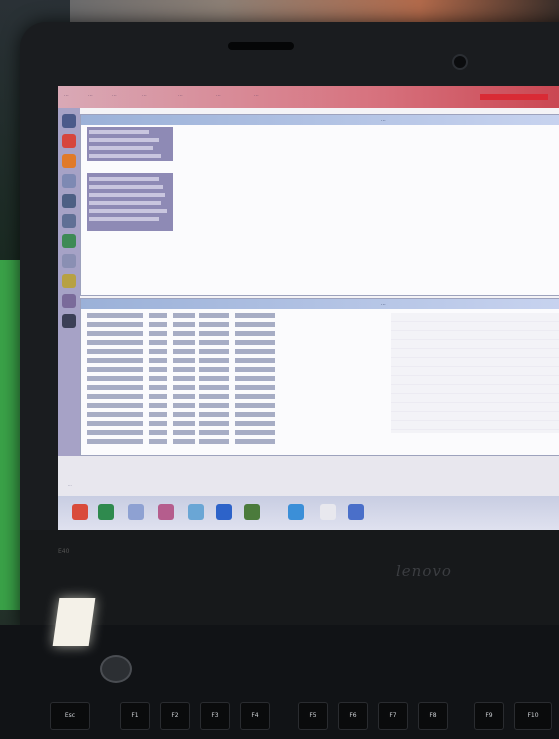 The height and width of the screenshot is (739, 559). I want to click on green-object, so click(11, 435).